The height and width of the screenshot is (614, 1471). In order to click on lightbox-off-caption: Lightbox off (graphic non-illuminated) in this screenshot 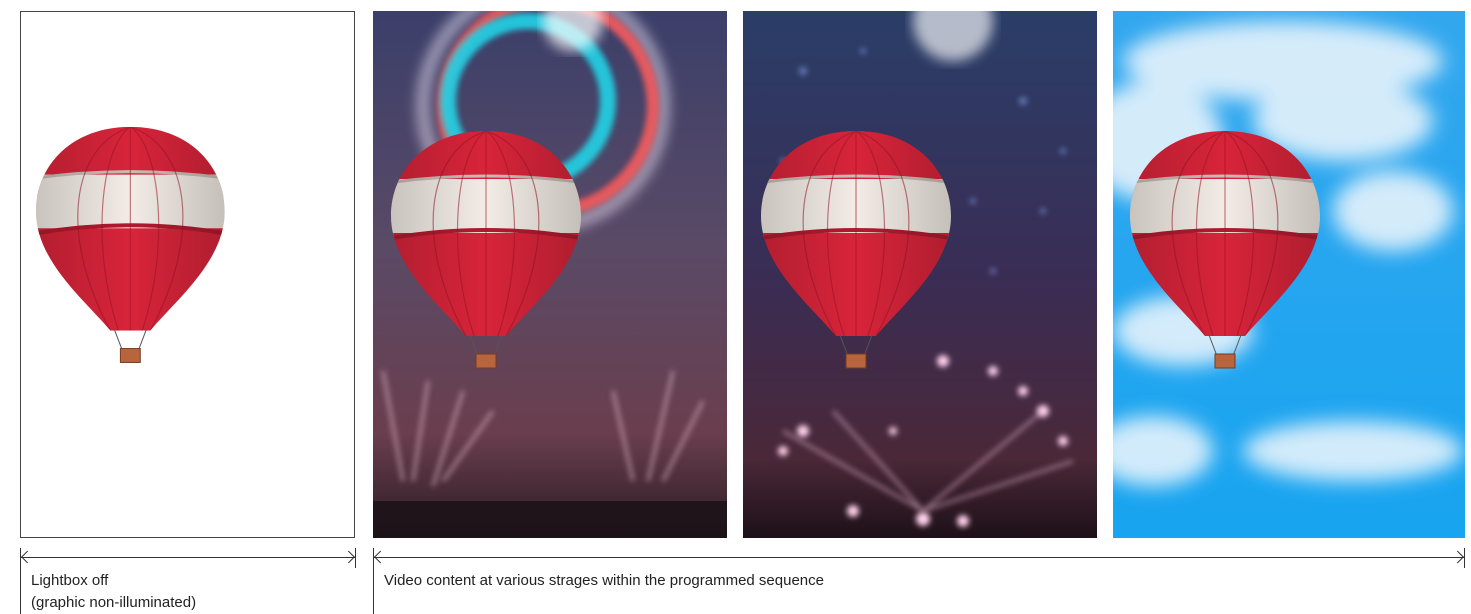, I will do `click(191, 592)`.